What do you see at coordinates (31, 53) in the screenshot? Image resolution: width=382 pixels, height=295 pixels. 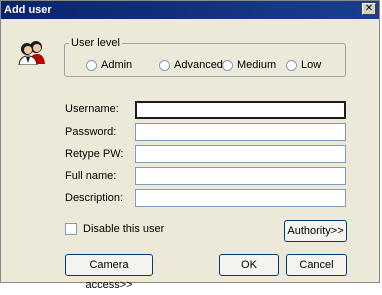 I see `users-icon` at bounding box center [31, 53].